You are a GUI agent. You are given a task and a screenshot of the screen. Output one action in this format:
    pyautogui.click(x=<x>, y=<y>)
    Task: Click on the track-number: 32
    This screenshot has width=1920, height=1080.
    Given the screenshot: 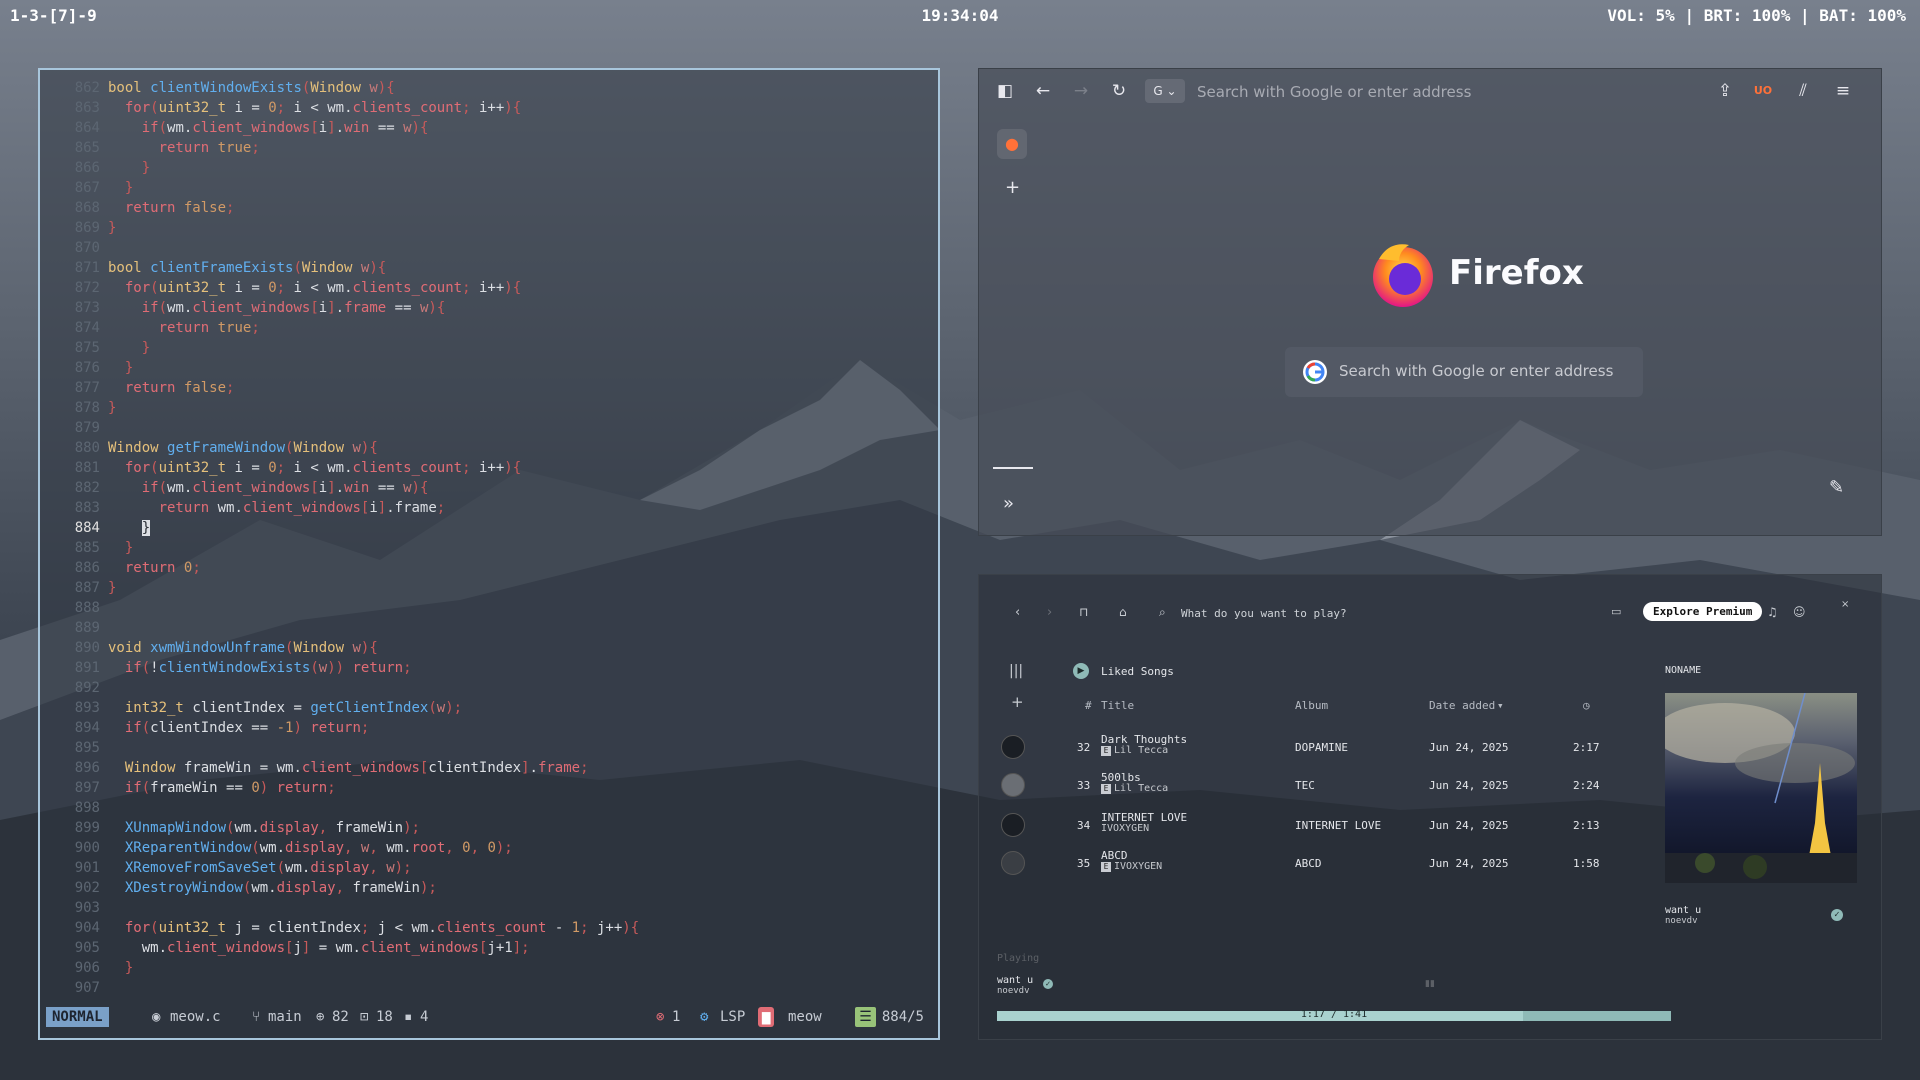 What is the action you would take?
    pyautogui.click(x=1084, y=747)
    